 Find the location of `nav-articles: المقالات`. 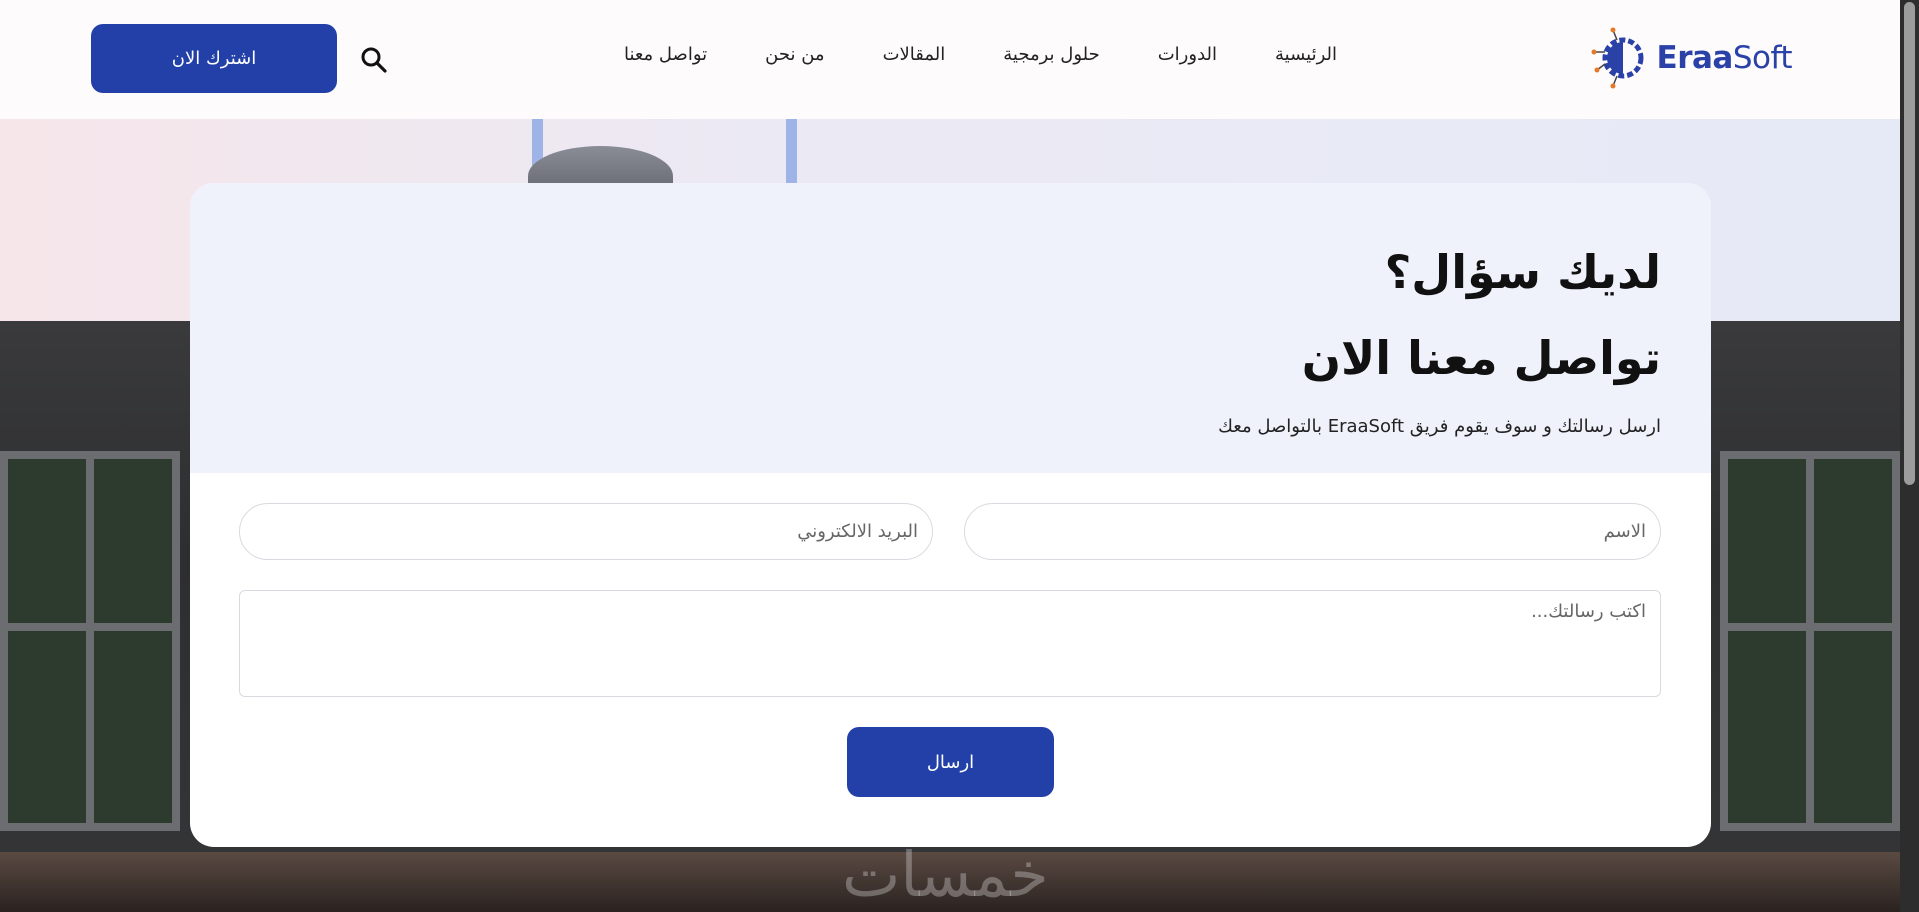

nav-articles: المقالات is located at coordinates (914, 54).